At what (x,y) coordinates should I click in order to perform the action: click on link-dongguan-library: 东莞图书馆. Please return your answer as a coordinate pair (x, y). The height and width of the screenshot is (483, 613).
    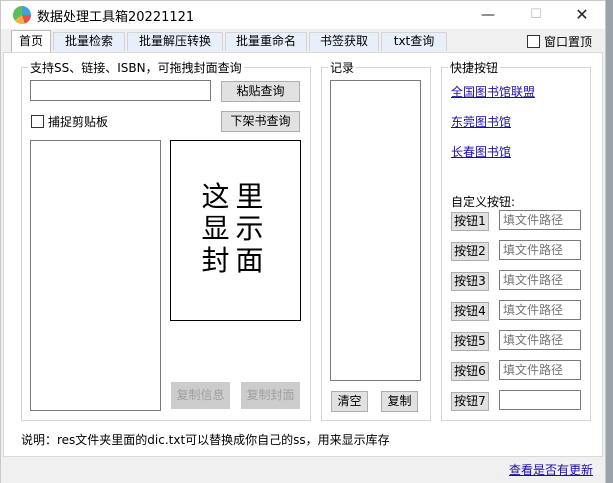
    Looking at the image, I should click on (481, 121).